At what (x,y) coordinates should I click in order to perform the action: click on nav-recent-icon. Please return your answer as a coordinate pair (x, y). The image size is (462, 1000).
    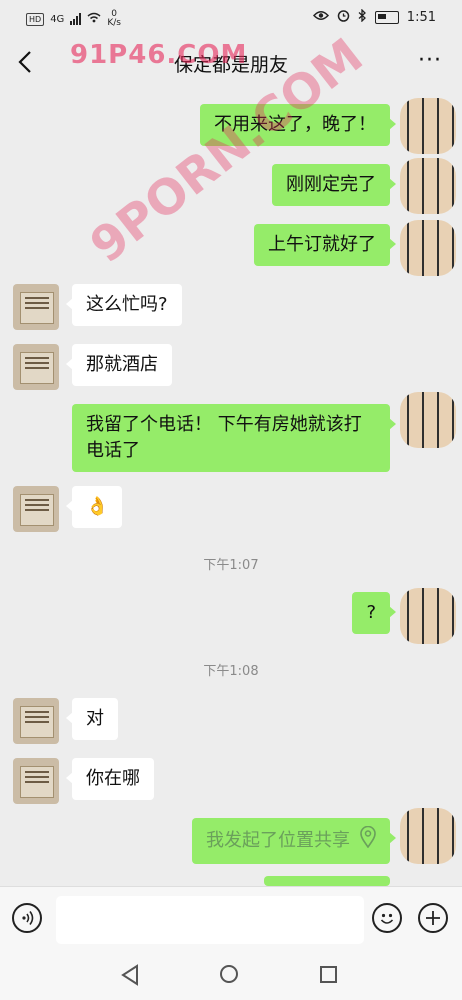
    Looking at the image, I should click on (328, 974).